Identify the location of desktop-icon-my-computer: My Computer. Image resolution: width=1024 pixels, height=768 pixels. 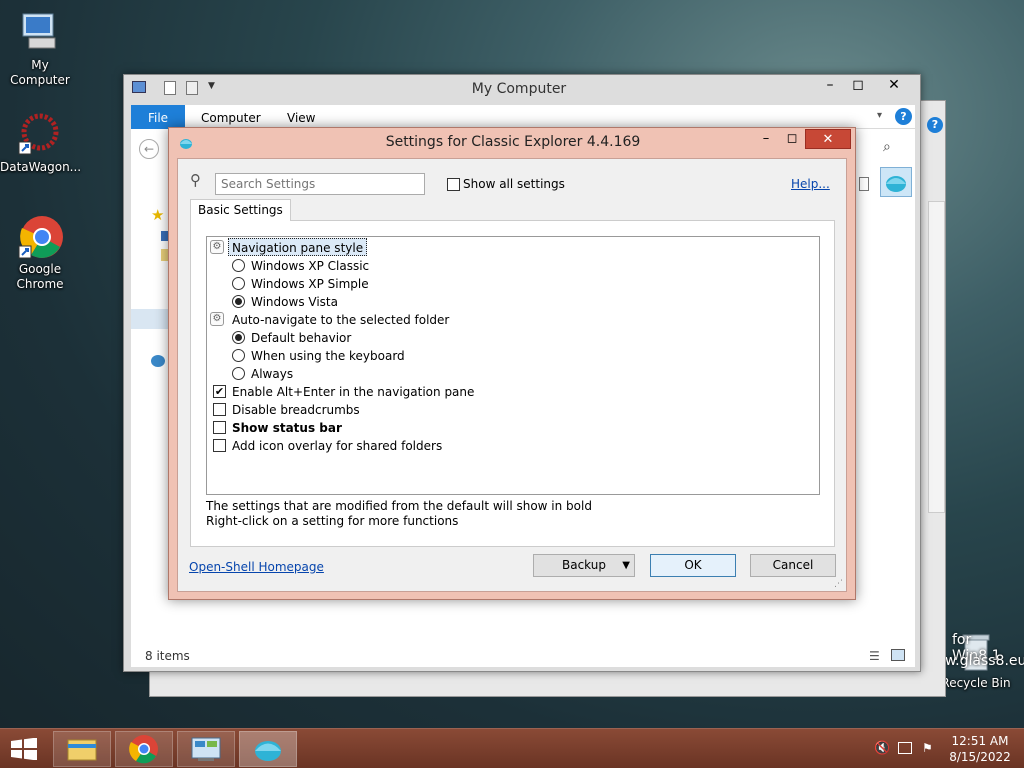
(40, 49).